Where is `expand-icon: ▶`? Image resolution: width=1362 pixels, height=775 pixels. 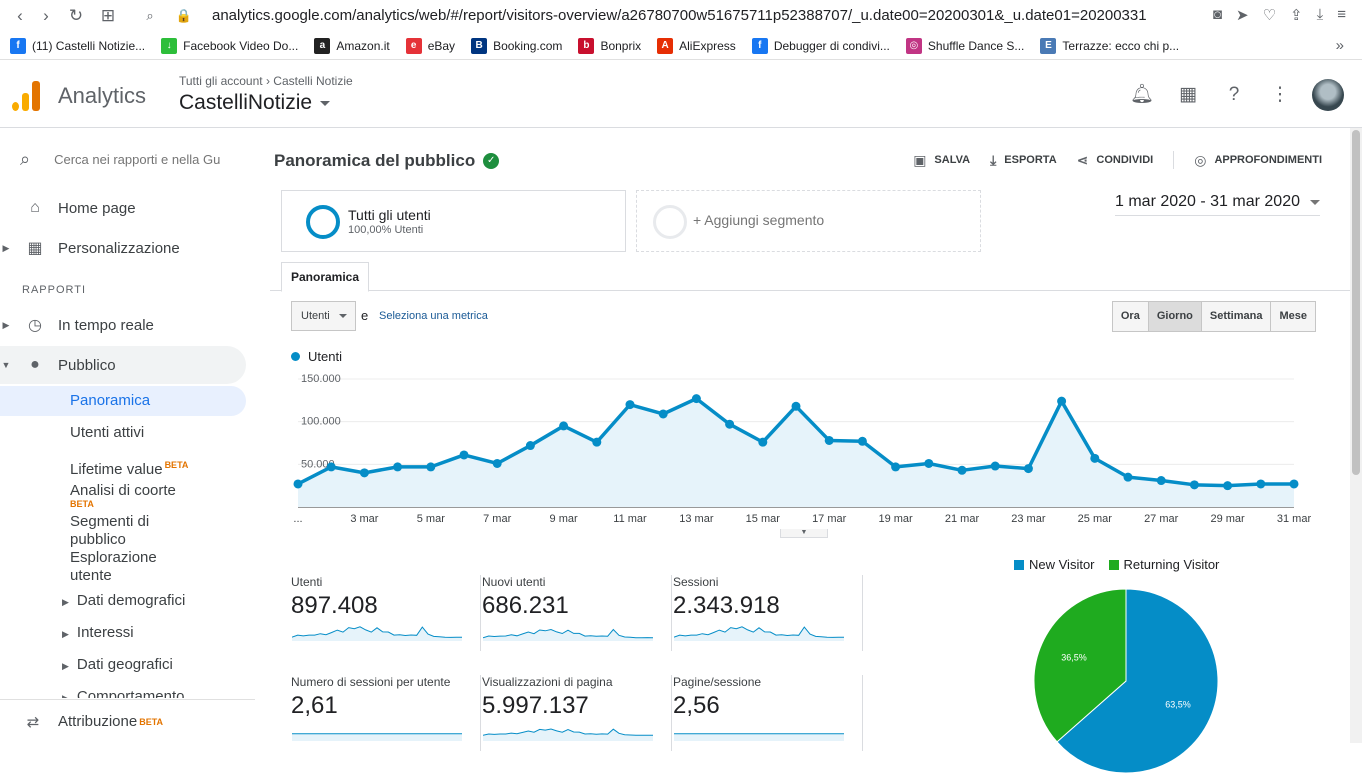 expand-icon: ▶ is located at coordinates (65, 602).